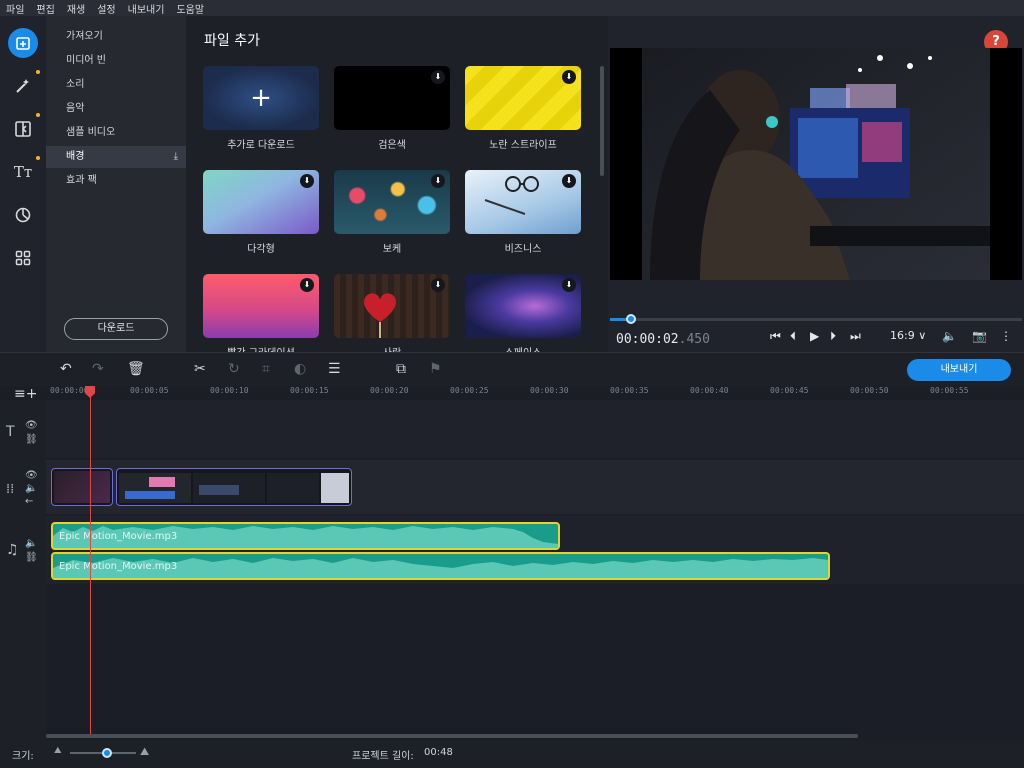 The width and height of the screenshot is (1024, 768). Describe the element at coordinates (816, 164) in the screenshot. I see `video-preview` at that location.